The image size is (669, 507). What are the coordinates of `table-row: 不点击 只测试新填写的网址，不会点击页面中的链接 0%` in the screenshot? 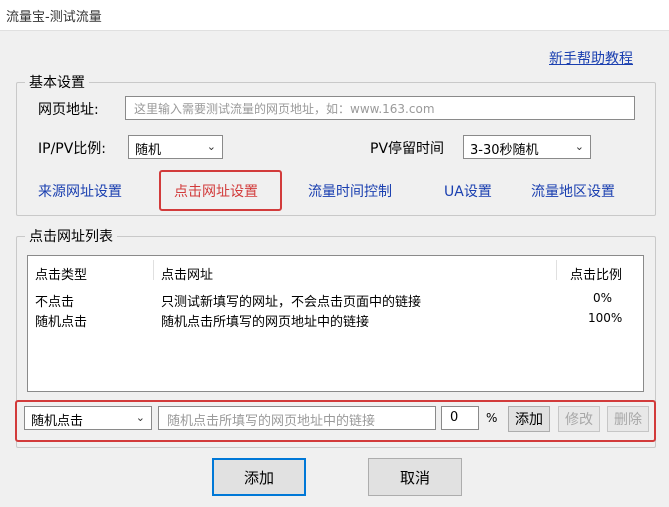 It's located at (335, 300).